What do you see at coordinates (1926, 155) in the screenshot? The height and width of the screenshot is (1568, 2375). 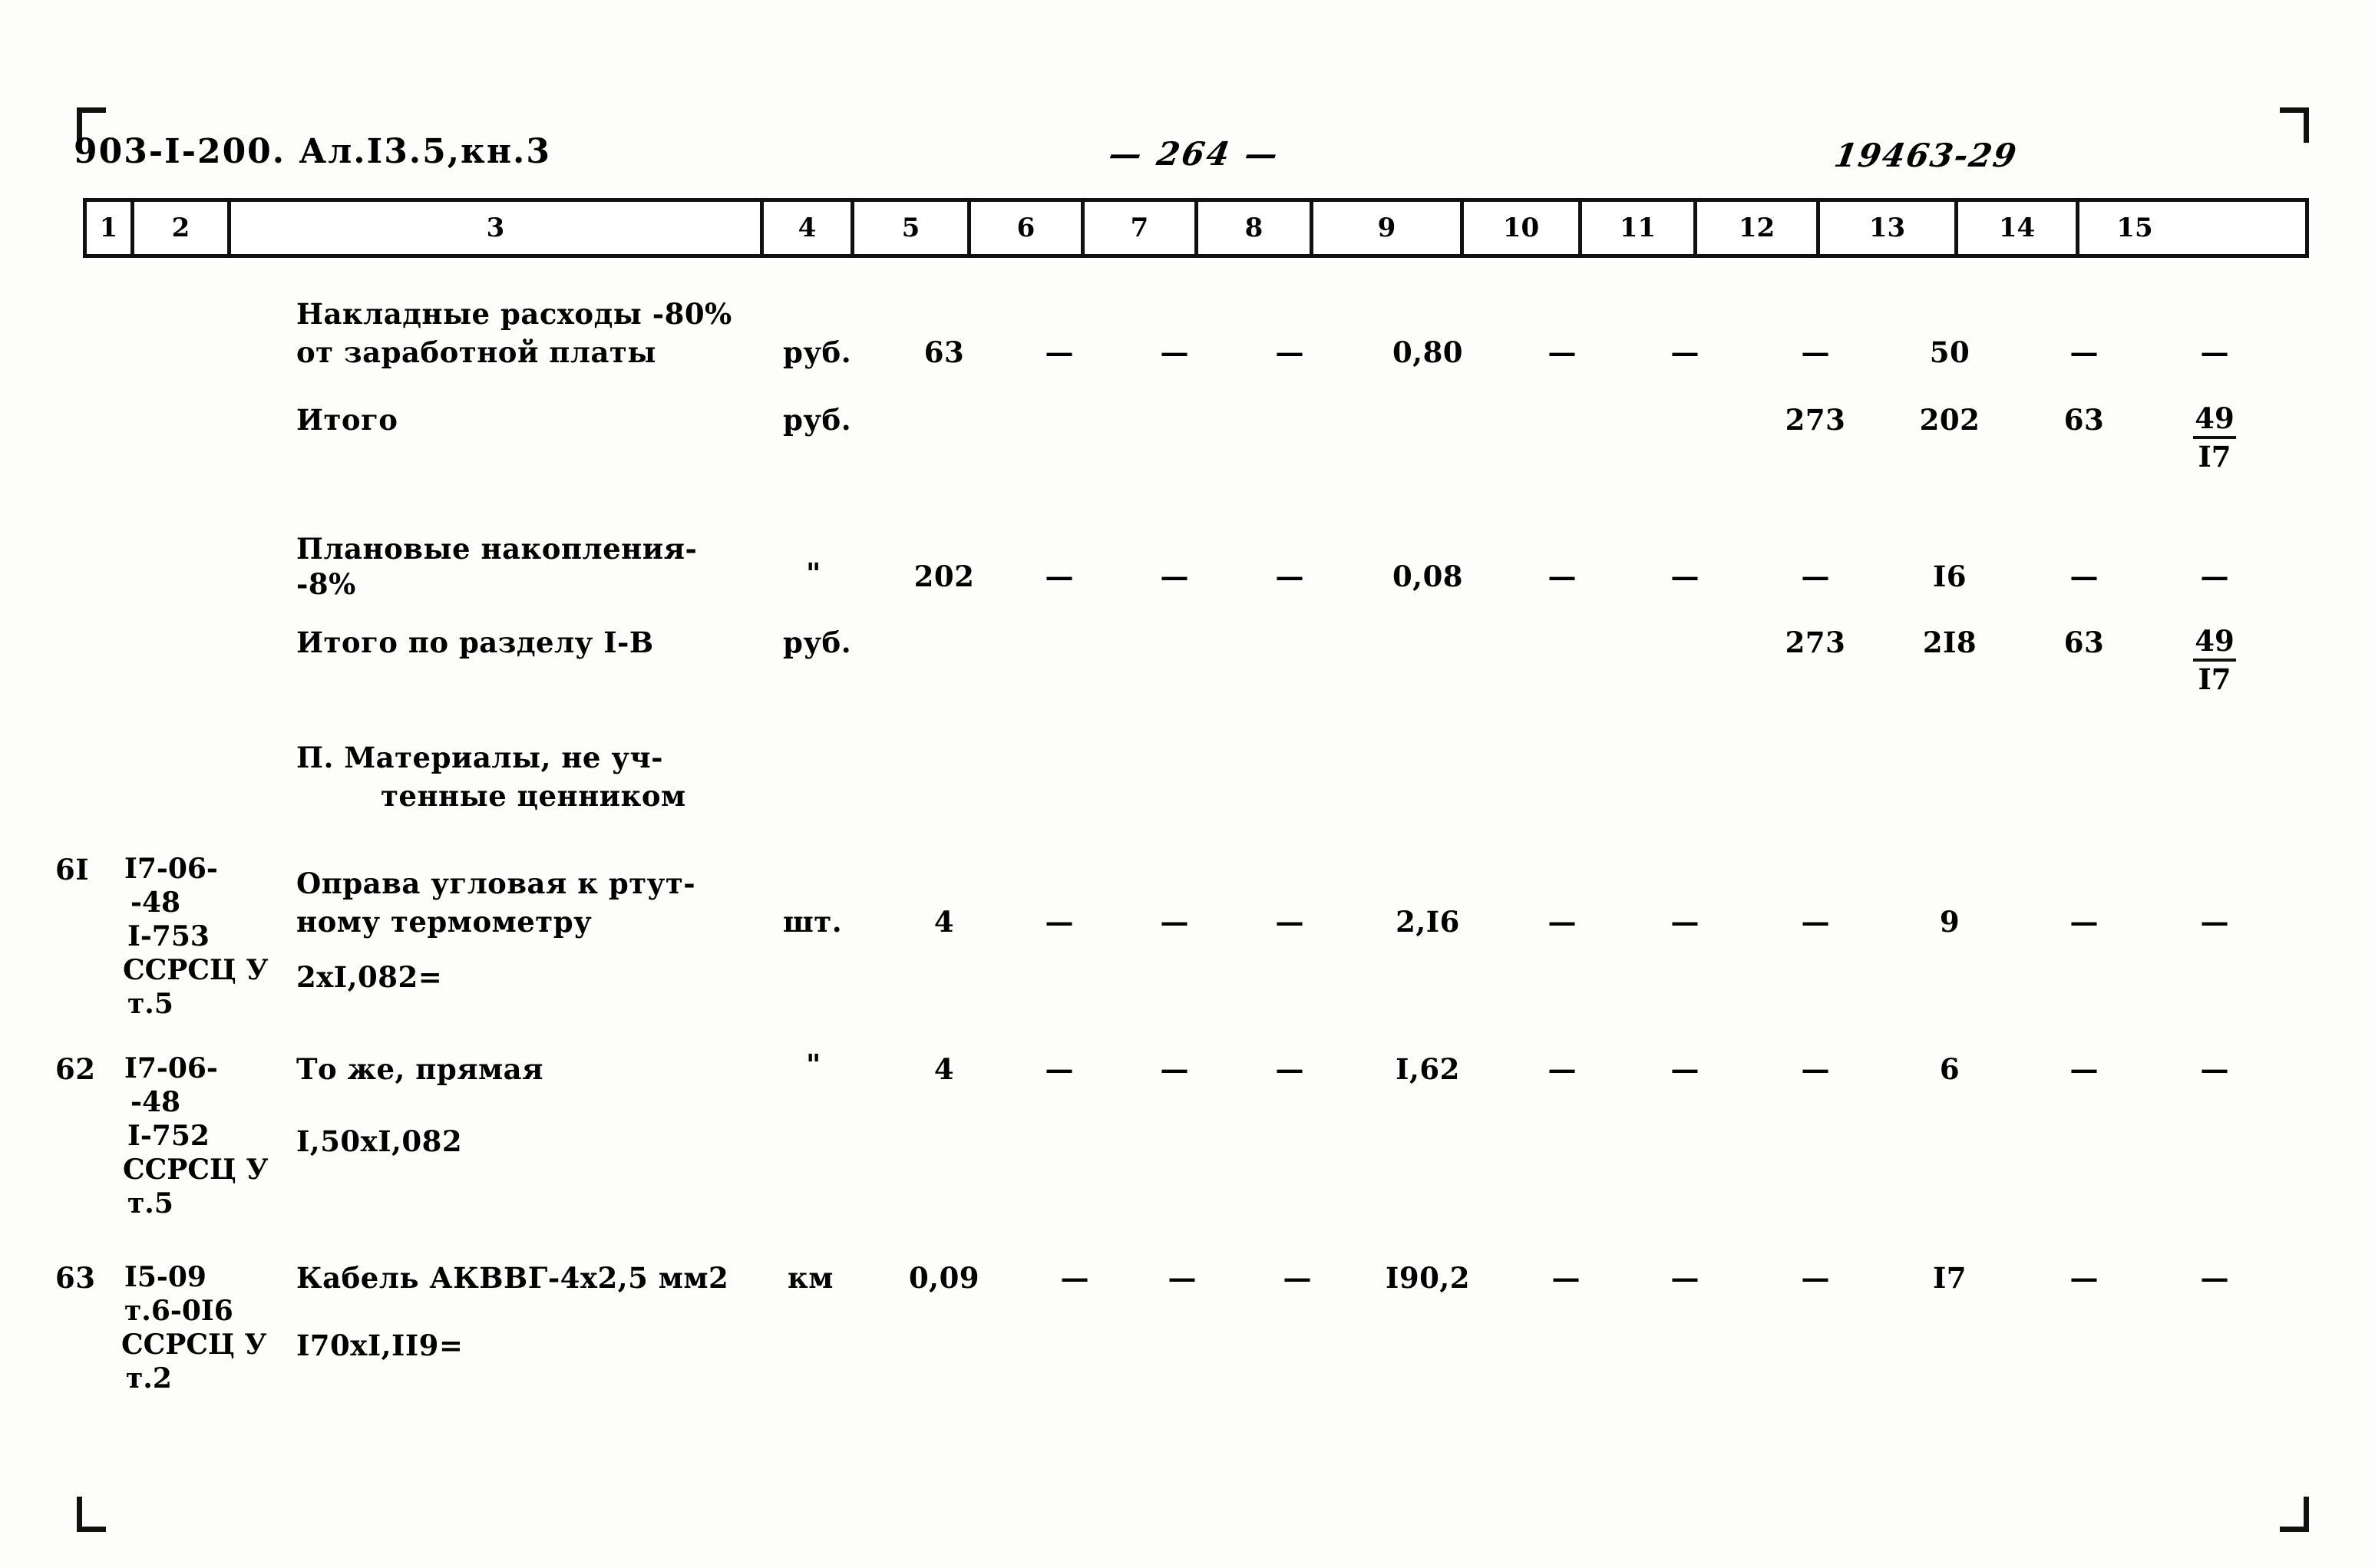 I see `archive-number: 19463-29` at bounding box center [1926, 155].